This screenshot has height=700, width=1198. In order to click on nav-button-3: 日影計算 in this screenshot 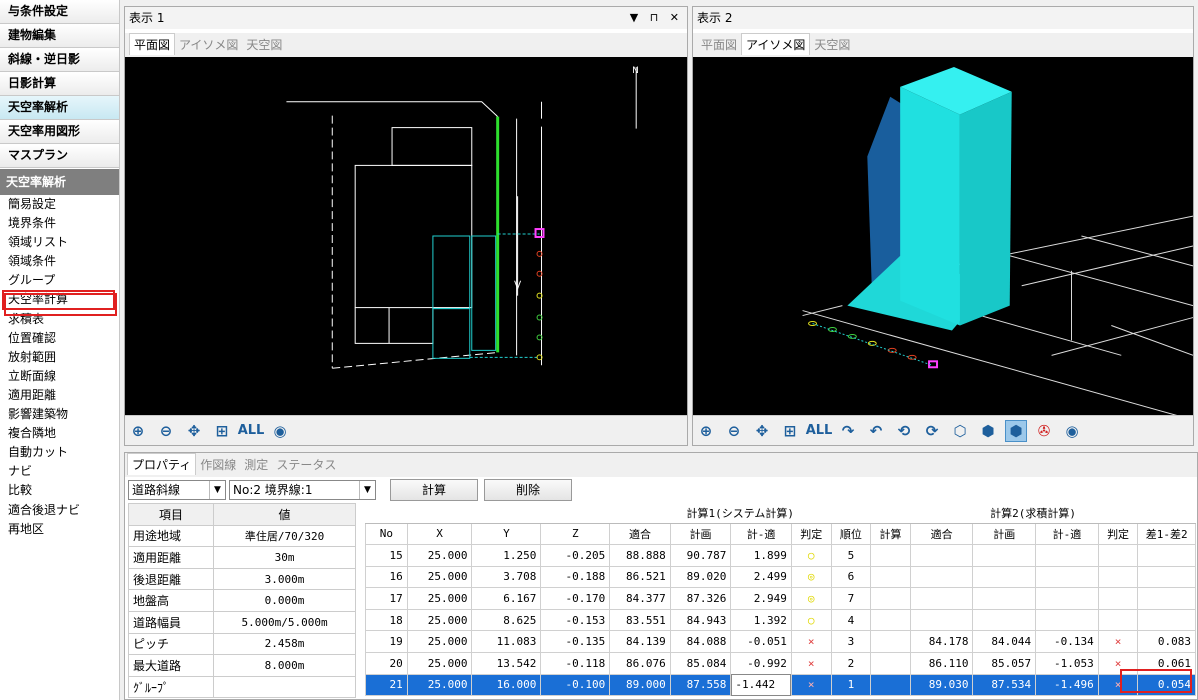, I will do `click(59, 84)`.